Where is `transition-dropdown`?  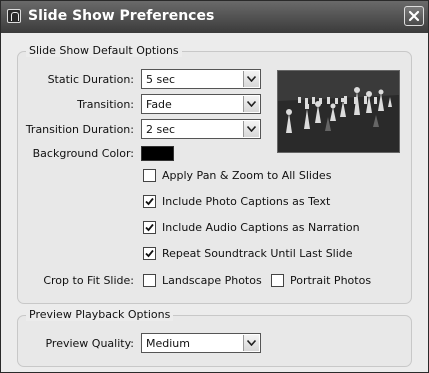
transition-dropdown is located at coordinates (251, 104).